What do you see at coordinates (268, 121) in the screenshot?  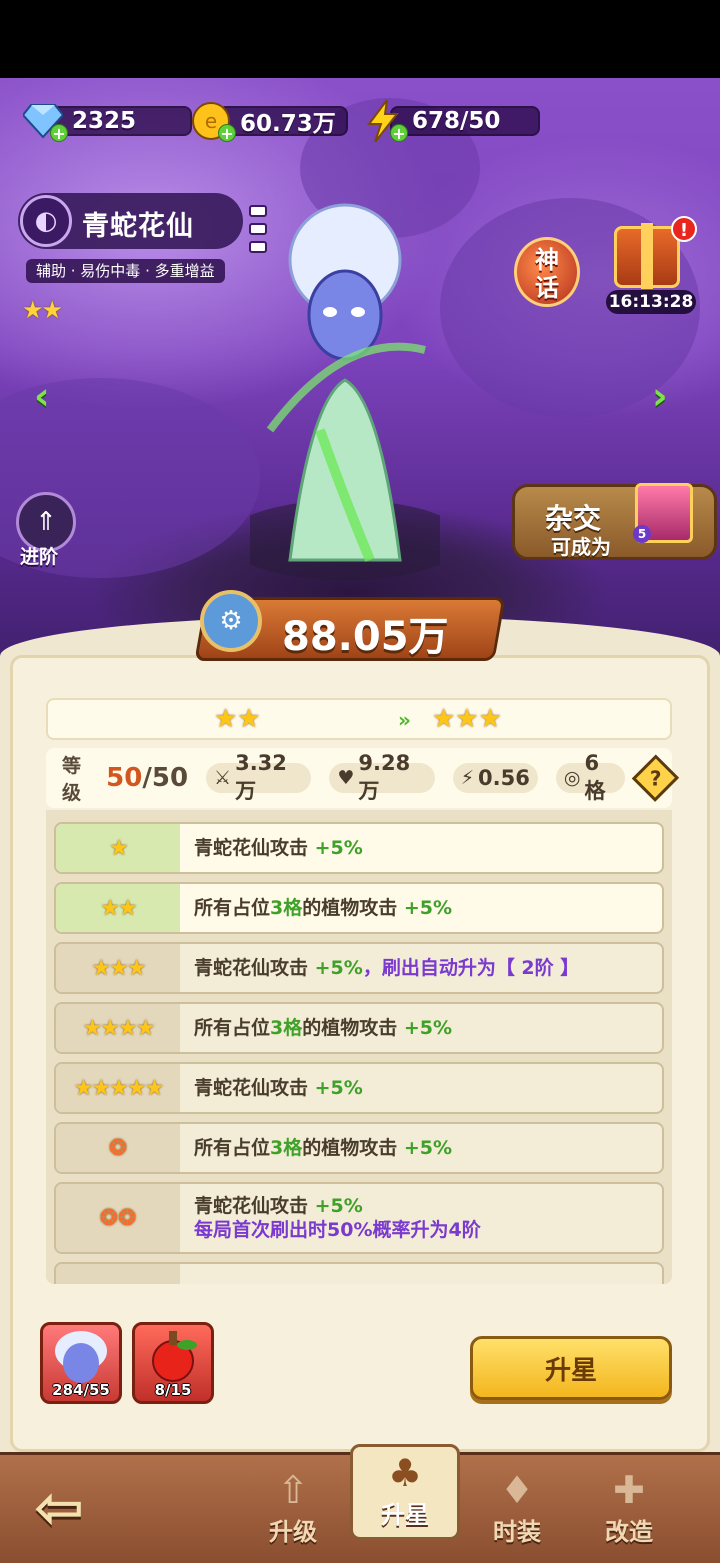 I see `coin-counter: e + 60.73万` at bounding box center [268, 121].